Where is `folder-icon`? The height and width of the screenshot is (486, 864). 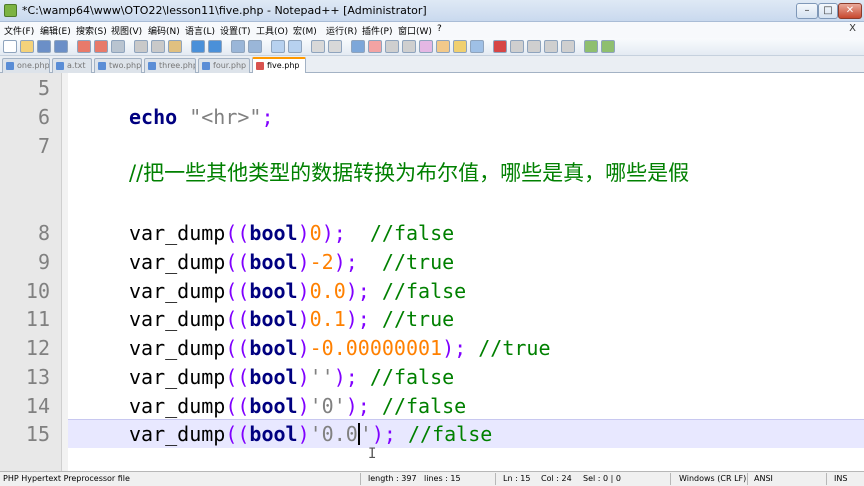 folder-icon is located at coordinates (460, 46).